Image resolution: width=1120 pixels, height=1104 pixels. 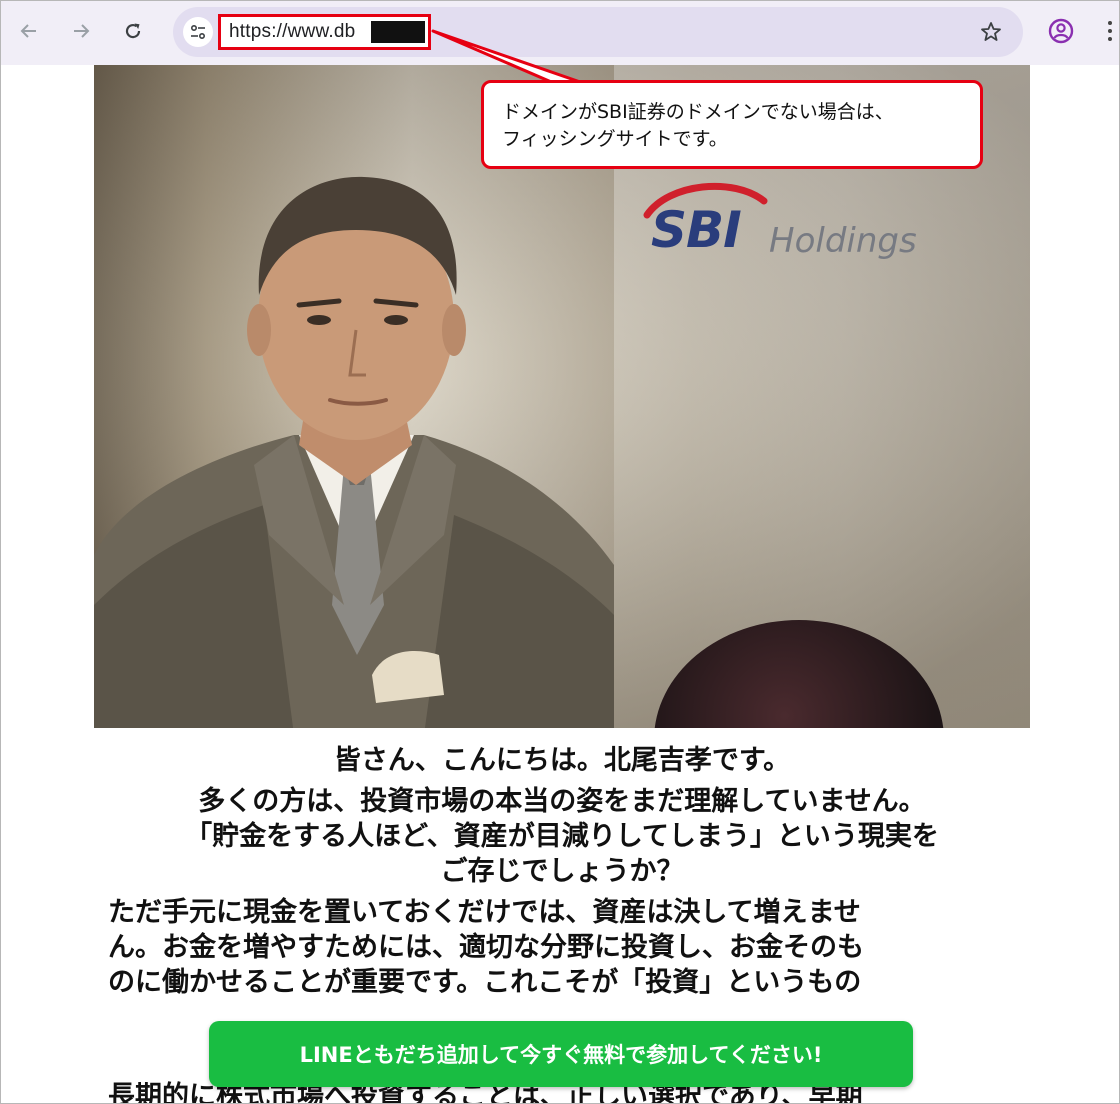 What do you see at coordinates (562, 760) in the screenshot?
I see `greeting-text: 皆さん、こんにちは。北尾吉孝です。` at bounding box center [562, 760].